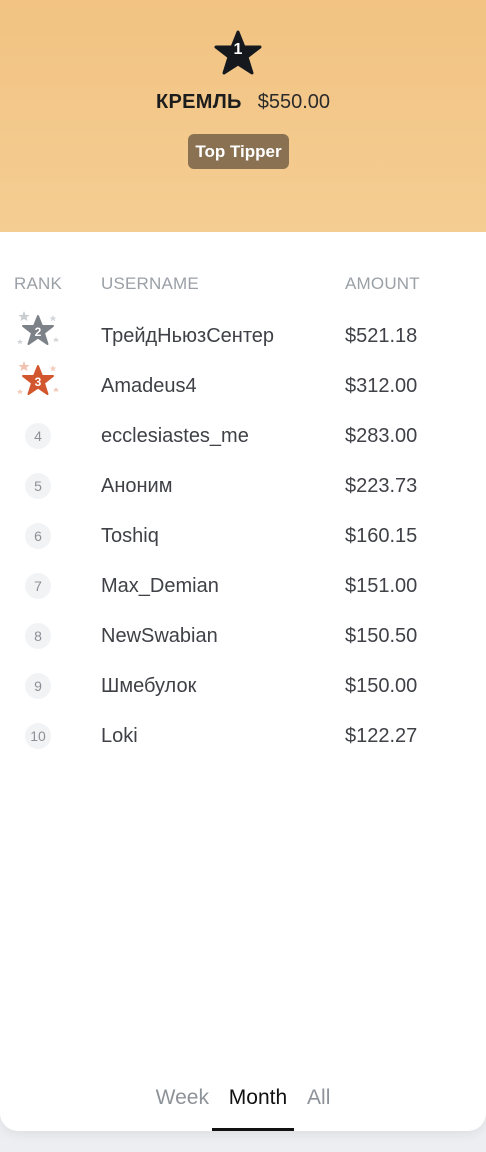  I want to click on username: Аноним, so click(136, 486).